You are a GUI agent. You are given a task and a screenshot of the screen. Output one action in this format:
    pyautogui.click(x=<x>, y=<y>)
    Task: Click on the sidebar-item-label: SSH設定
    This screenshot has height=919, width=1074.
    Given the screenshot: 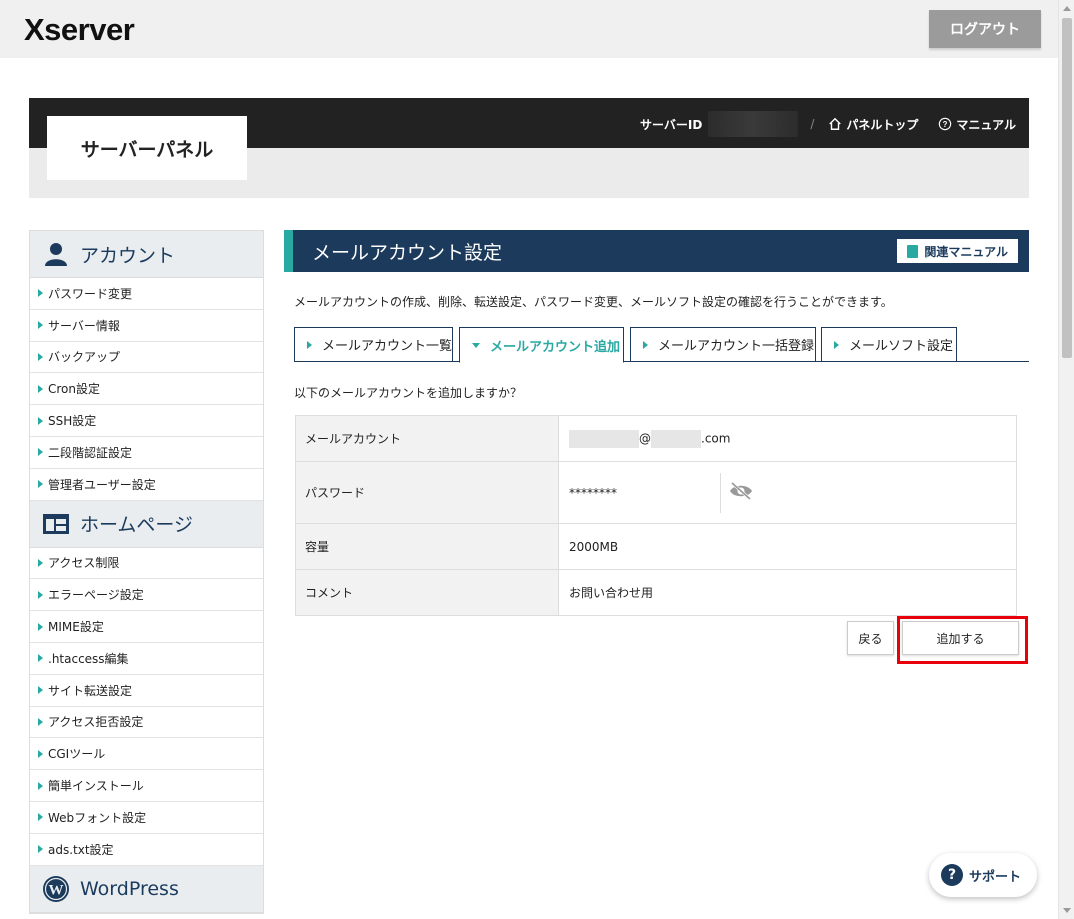 What is the action you would take?
    pyautogui.click(x=72, y=421)
    